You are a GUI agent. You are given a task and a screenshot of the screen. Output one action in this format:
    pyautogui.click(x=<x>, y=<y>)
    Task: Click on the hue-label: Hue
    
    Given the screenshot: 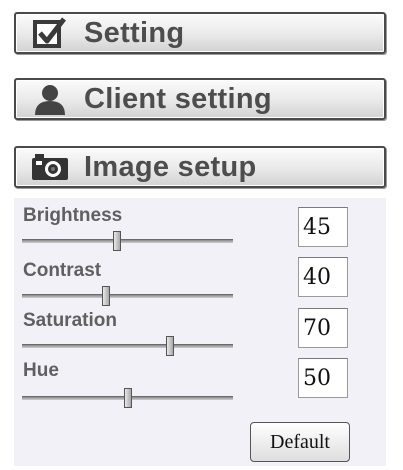 What is the action you would take?
    pyautogui.click(x=41, y=370)
    